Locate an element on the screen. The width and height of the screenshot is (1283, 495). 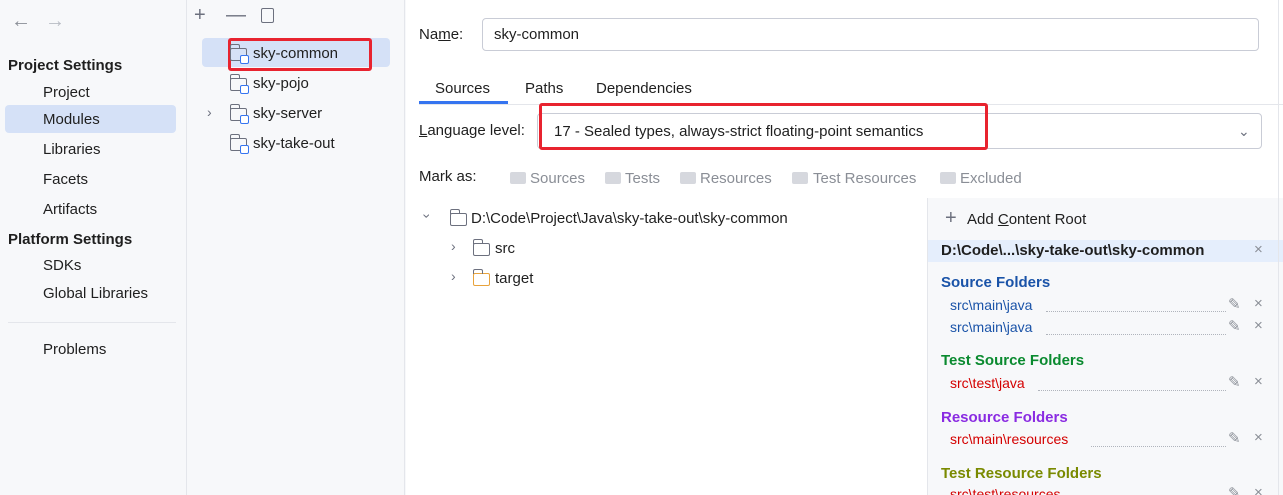
nav-divider is located at coordinates (92, 322).